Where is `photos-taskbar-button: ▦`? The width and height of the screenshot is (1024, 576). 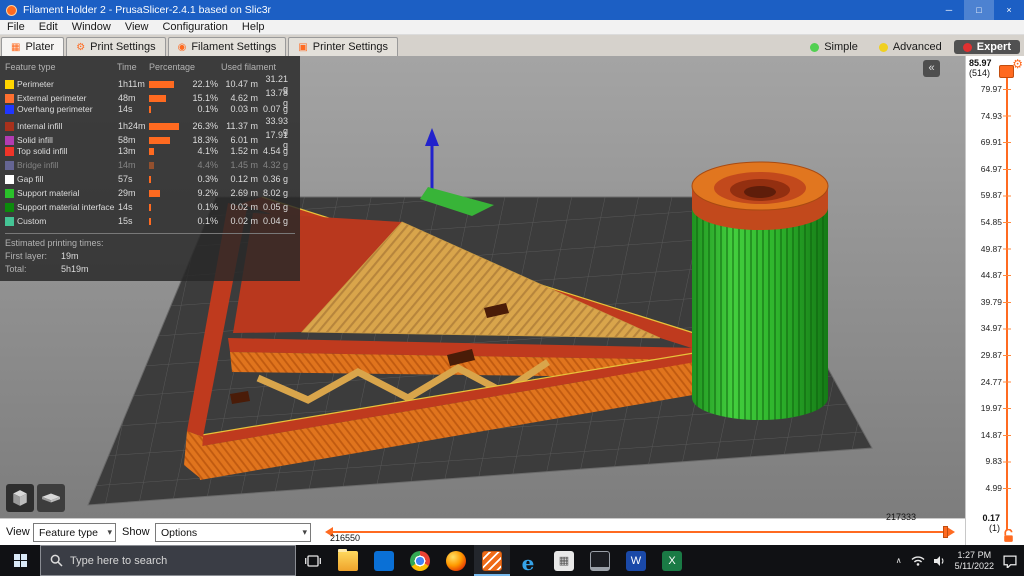 photos-taskbar-button: ▦ is located at coordinates (564, 560).